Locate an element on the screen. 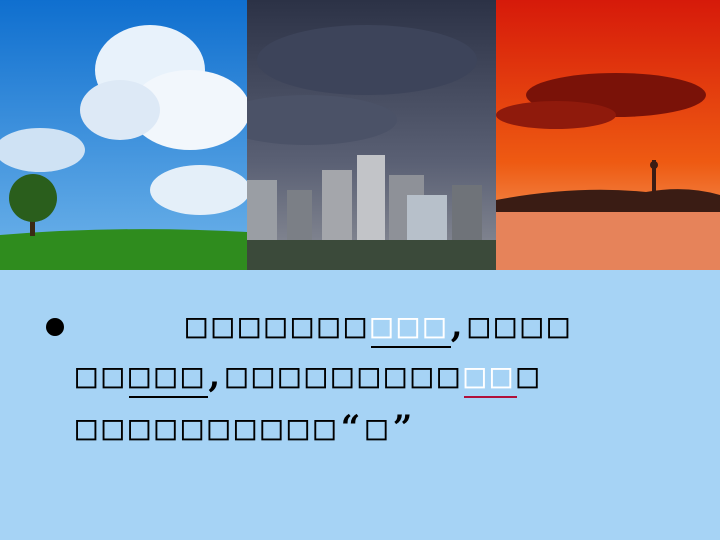  text-segment: □□□□ is located at coordinates (521, 326).